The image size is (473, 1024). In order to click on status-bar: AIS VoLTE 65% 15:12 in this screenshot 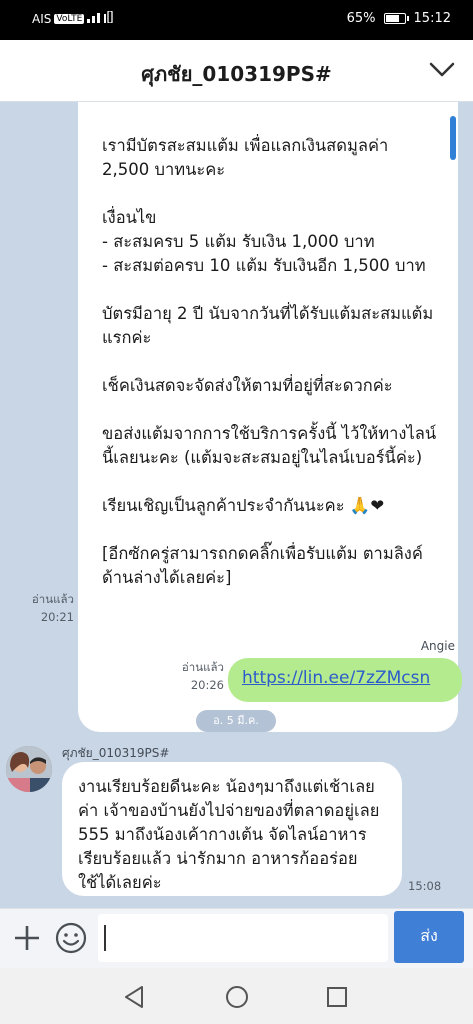, I will do `click(236, 20)`.